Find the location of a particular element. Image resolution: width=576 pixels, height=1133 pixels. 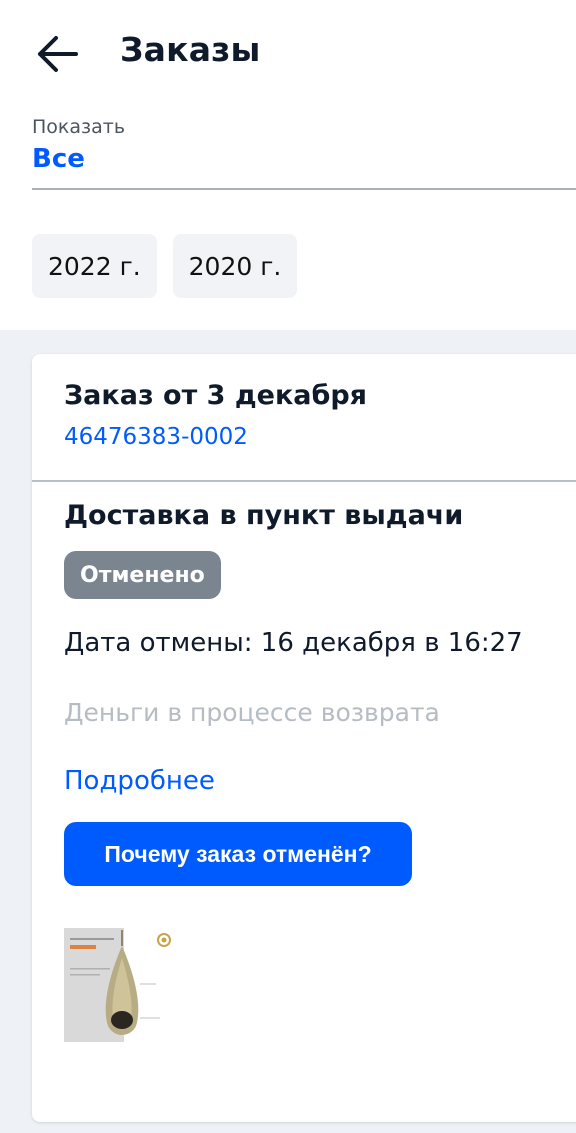

refund-status: Деньги в процессе возврата is located at coordinates (252, 712).